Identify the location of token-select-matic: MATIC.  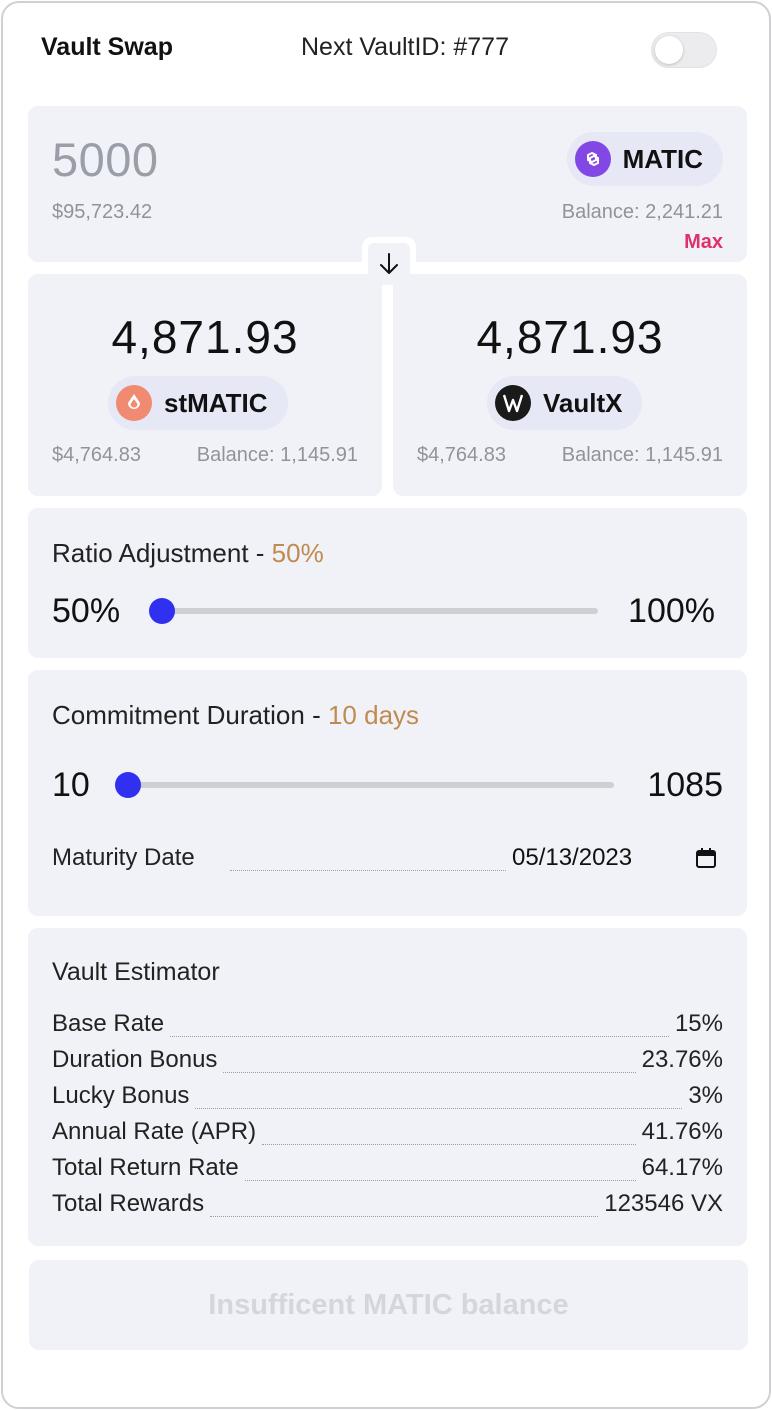
(644, 159).